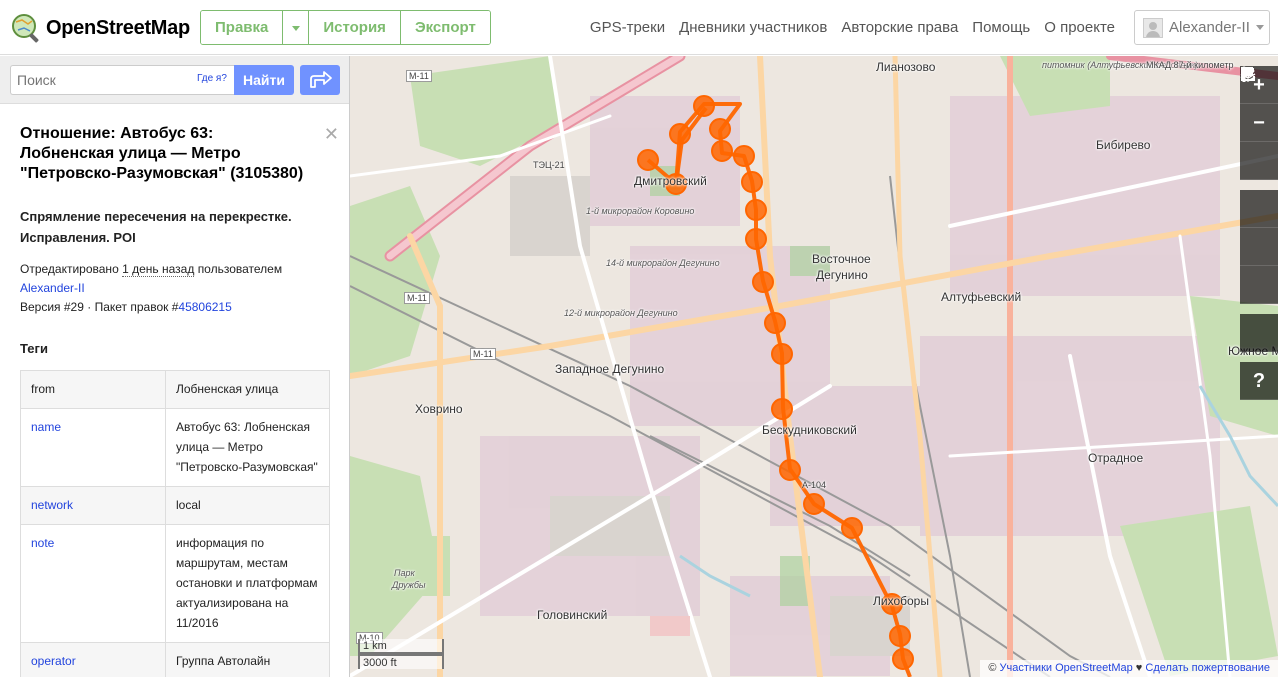 Image resolution: width=1278 pixels, height=677 pixels. Describe the element at coordinates (46, 427) in the screenshot. I see `tag-key-link: name` at that location.